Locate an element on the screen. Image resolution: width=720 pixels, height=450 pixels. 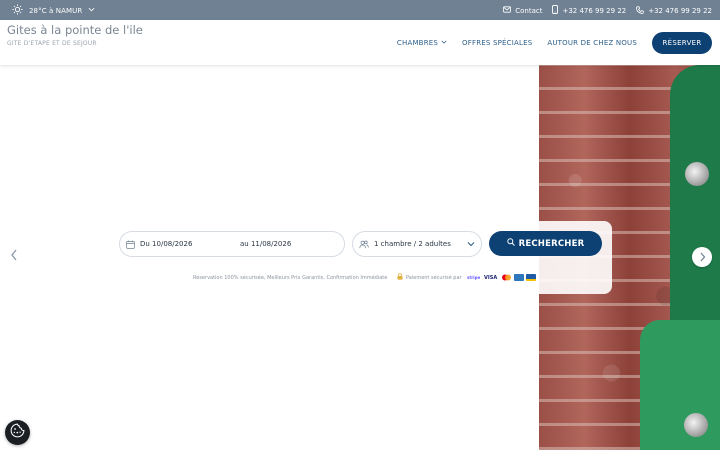
cookie-settings-button is located at coordinates (17, 432).